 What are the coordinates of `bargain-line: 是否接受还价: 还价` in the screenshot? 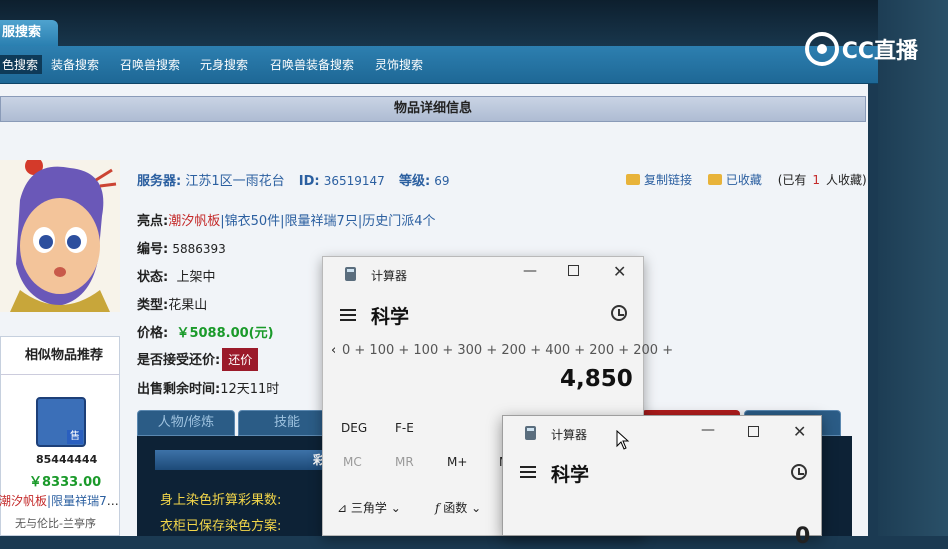 It's located at (198, 359).